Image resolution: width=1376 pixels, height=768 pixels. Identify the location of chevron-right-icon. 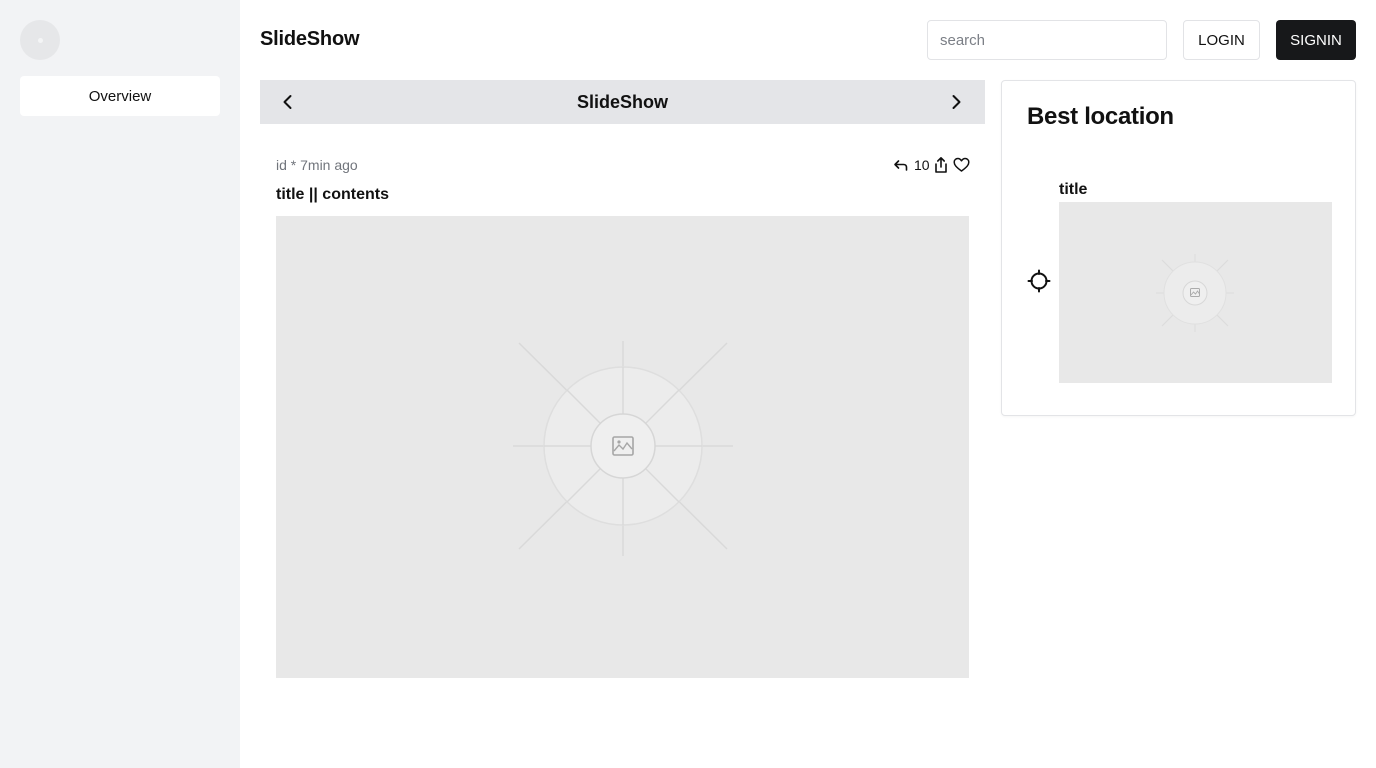
(956, 102).